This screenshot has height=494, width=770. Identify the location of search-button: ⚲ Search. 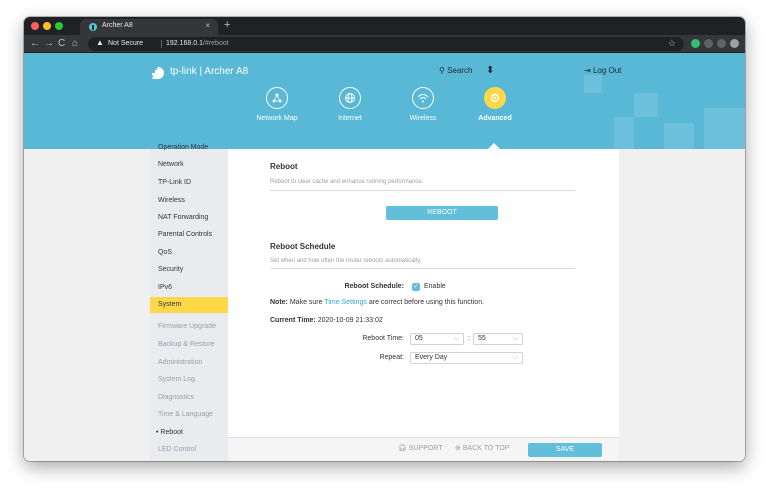
(455, 70).